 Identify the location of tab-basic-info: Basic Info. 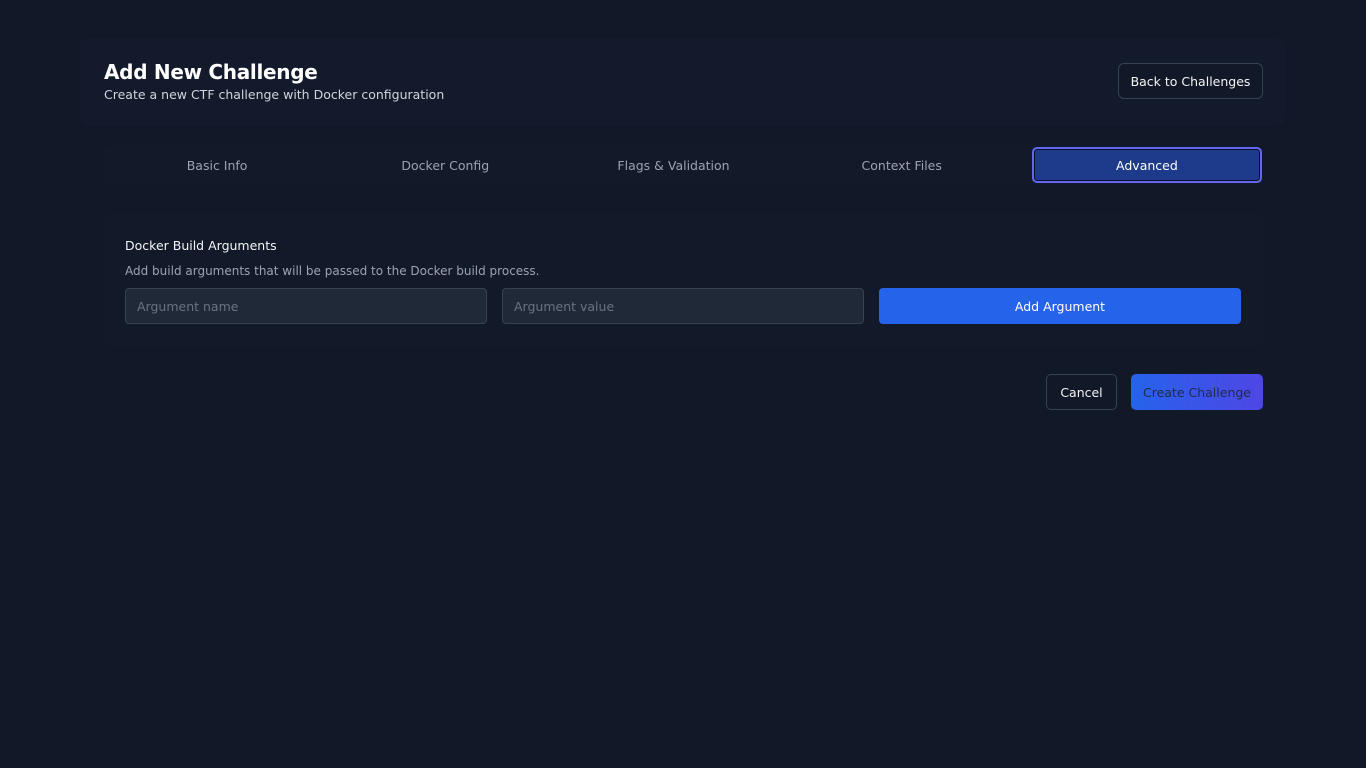
(217, 165).